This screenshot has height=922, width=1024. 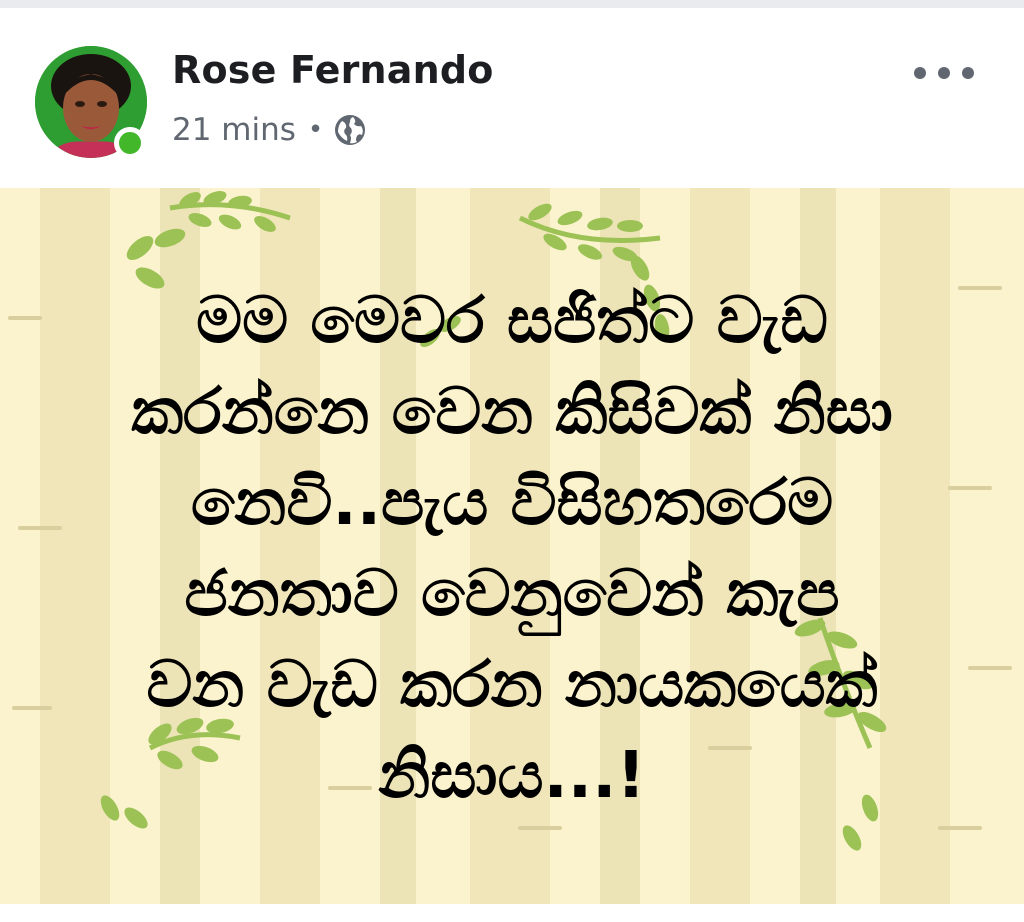 What do you see at coordinates (512, 913) in the screenshot?
I see `bottom-divider` at bounding box center [512, 913].